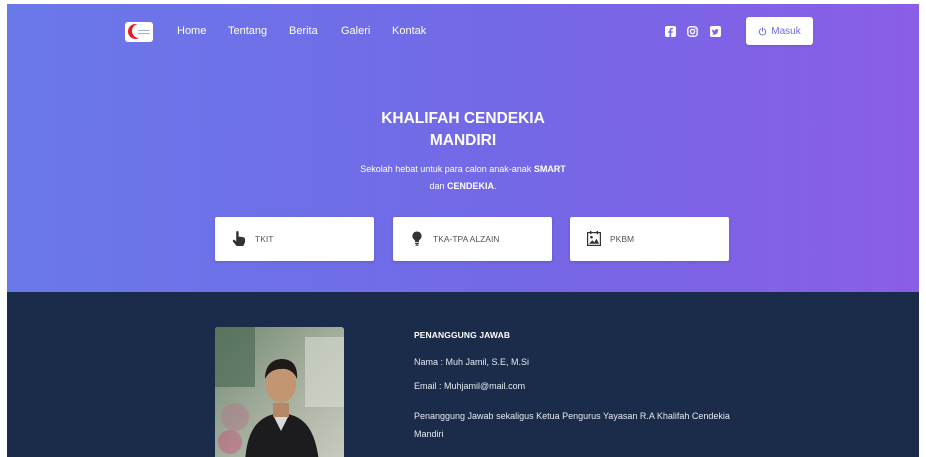  What do you see at coordinates (279, 392) in the screenshot?
I see `profile-photo` at bounding box center [279, 392].